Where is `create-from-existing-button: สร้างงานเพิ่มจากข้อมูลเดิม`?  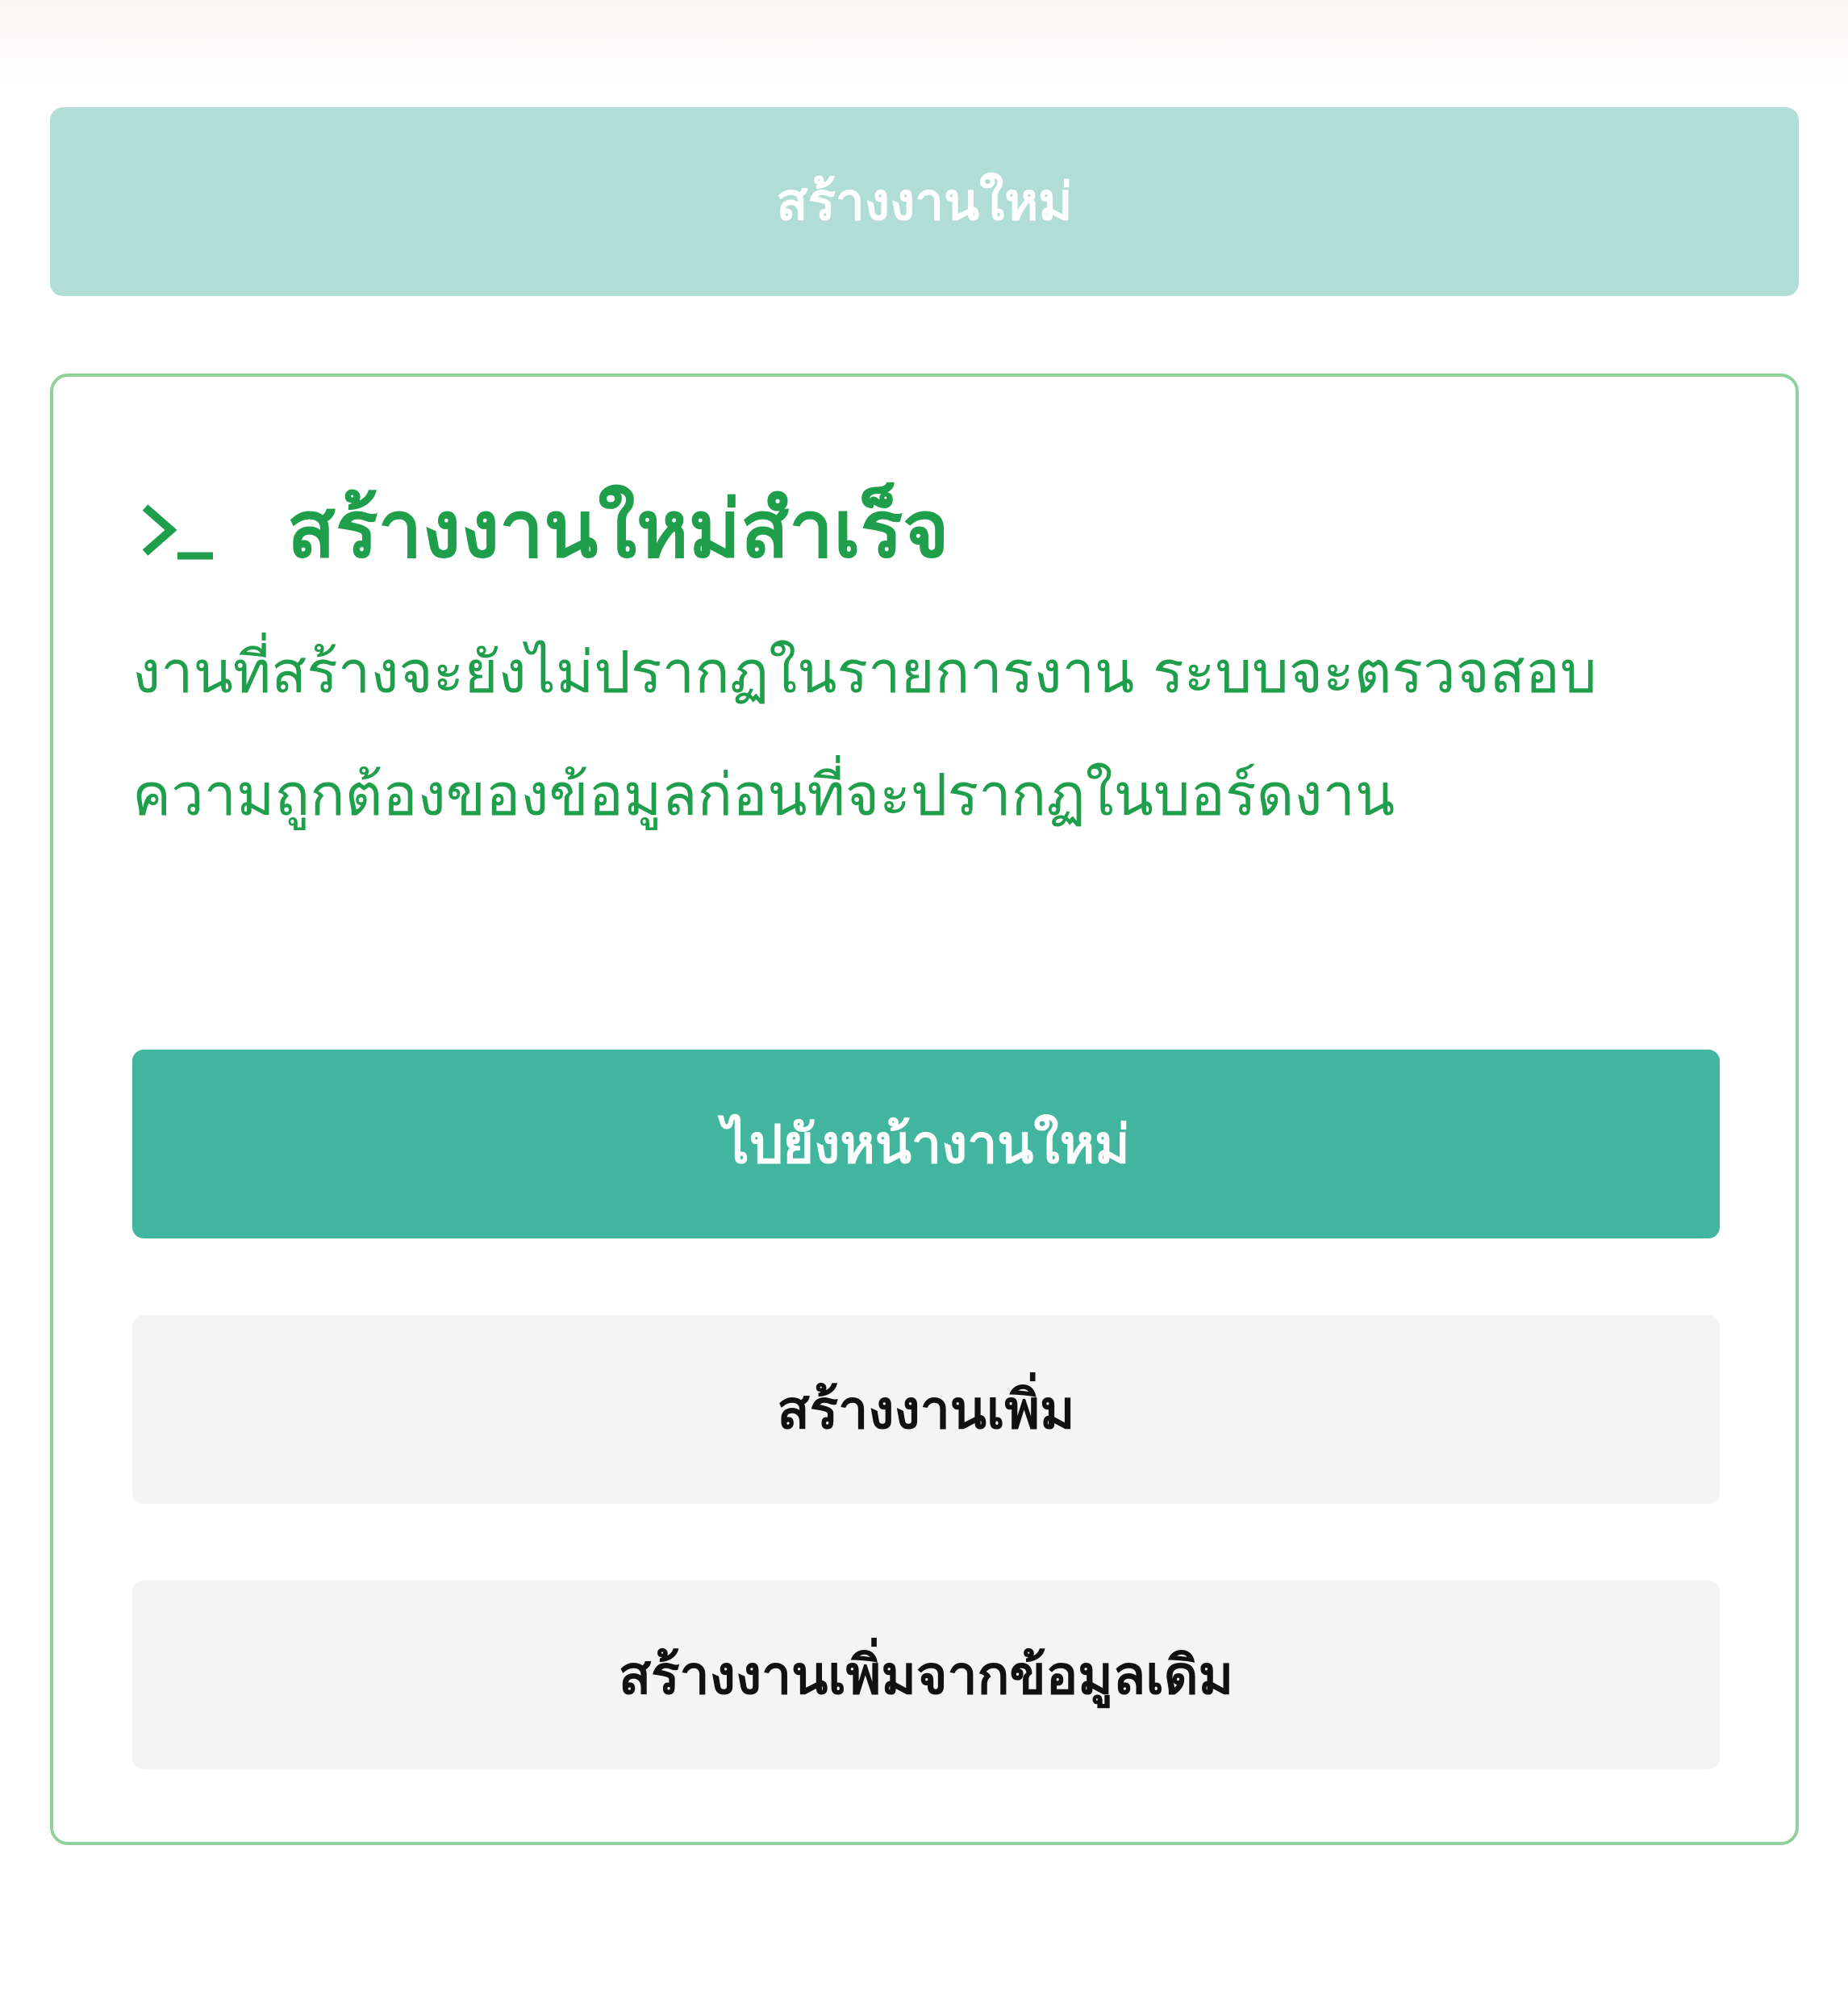
create-from-existing-button: สร้างงานเพิ่มจากข้อมูลเดิม is located at coordinates (926, 1674).